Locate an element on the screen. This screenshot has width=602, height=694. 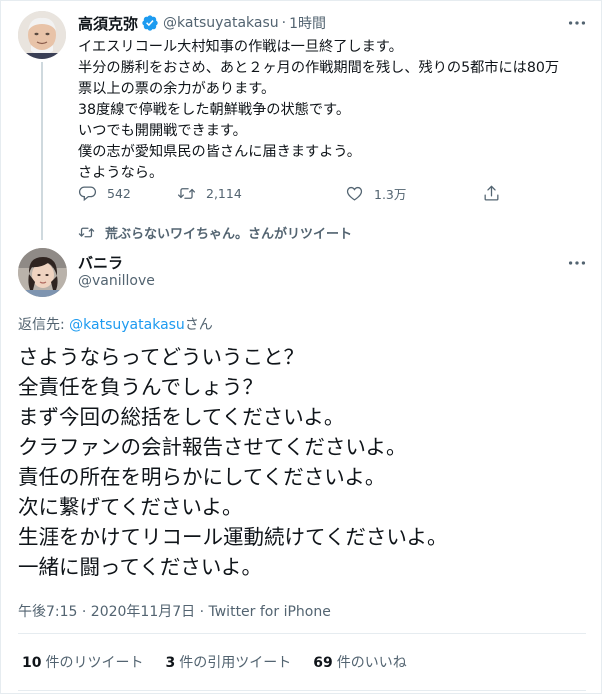
like-icon is located at coordinates (354, 193).